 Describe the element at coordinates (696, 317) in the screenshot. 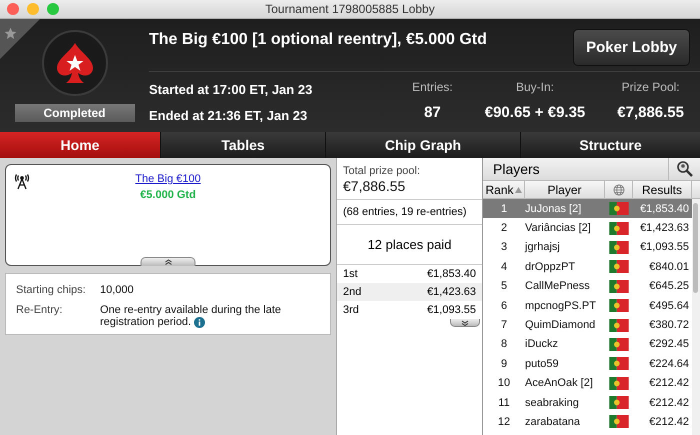

I see `scrollbar` at that location.